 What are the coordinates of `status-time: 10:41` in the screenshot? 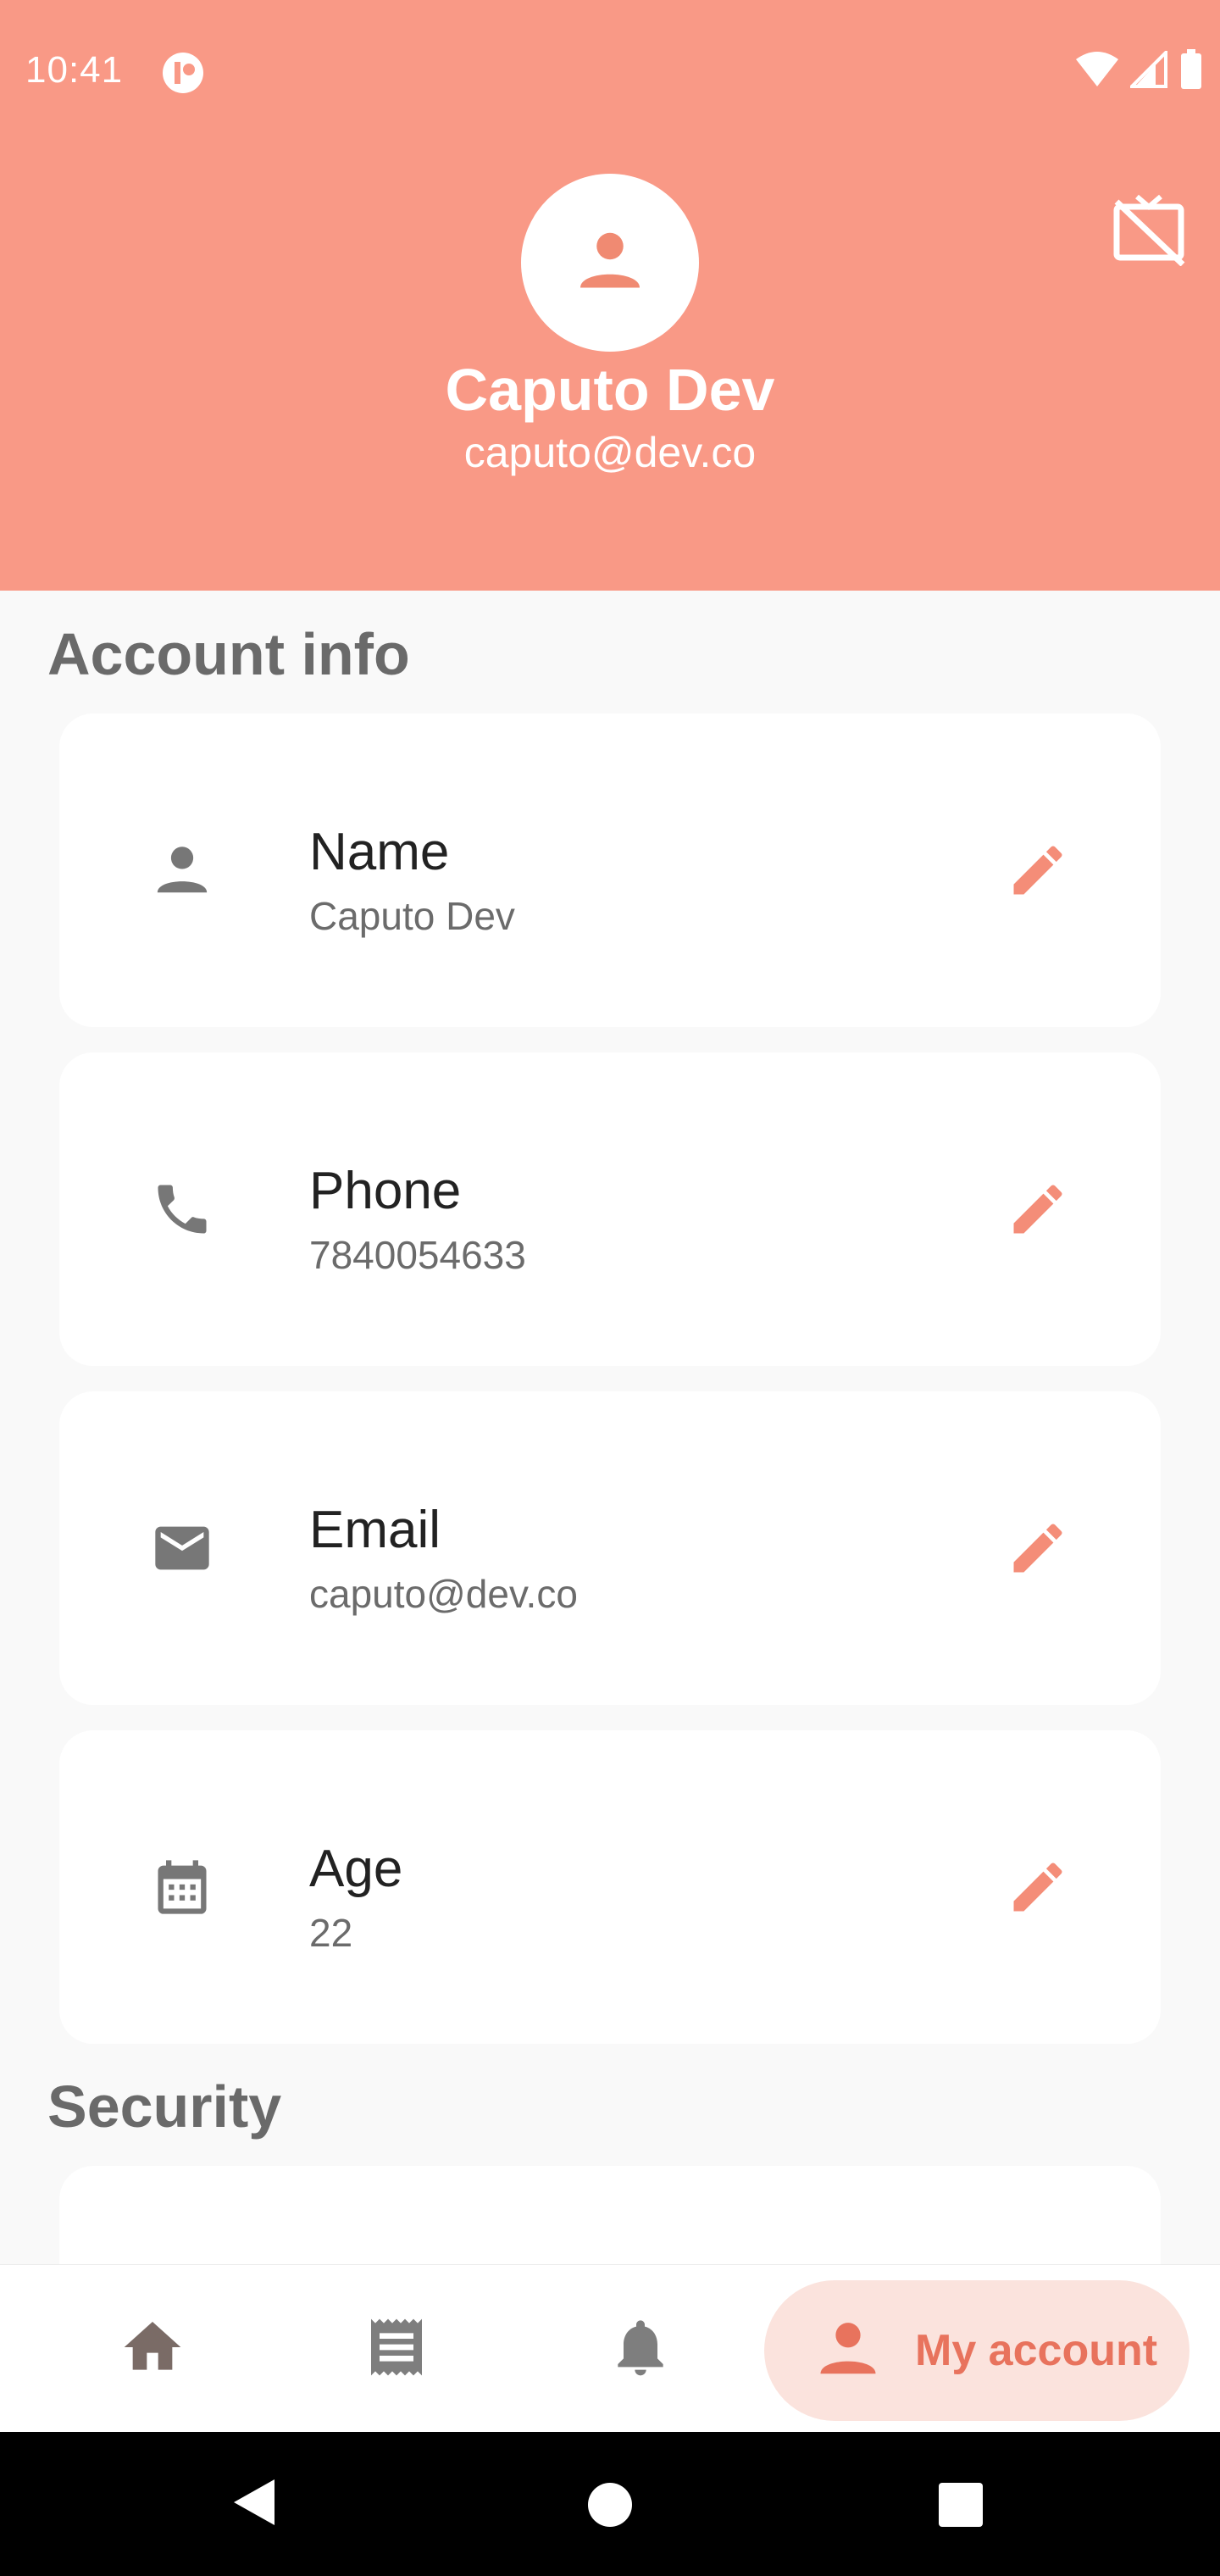 It's located at (74, 70).